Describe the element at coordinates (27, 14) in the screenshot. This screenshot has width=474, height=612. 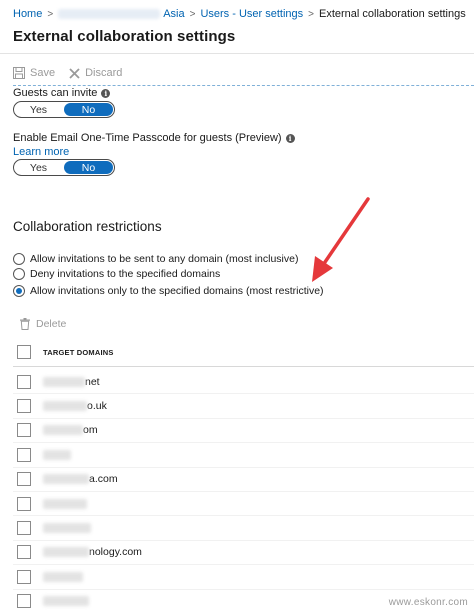
I see `breadcrumb-home: Home` at that location.